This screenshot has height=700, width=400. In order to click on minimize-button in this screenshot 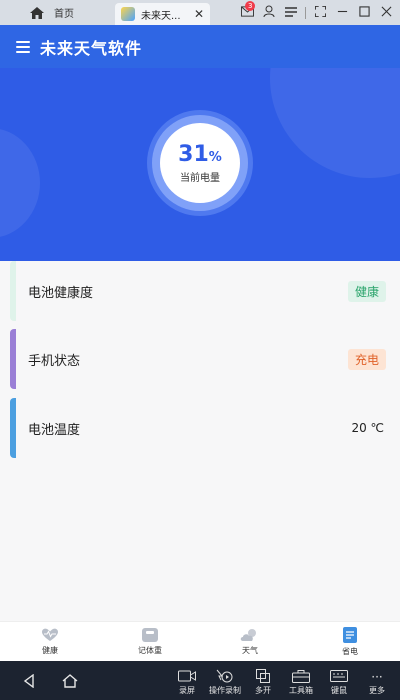, I will do `click(342, 13)`.